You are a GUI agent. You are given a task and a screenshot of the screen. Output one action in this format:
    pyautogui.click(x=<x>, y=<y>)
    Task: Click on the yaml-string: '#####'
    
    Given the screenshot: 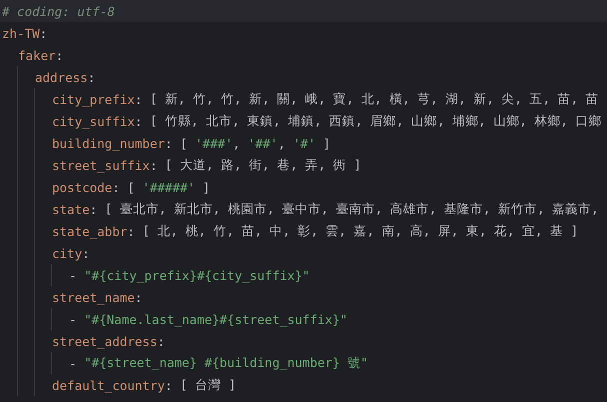 What is the action you would take?
    pyautogui.click(x=169, y=187)
    